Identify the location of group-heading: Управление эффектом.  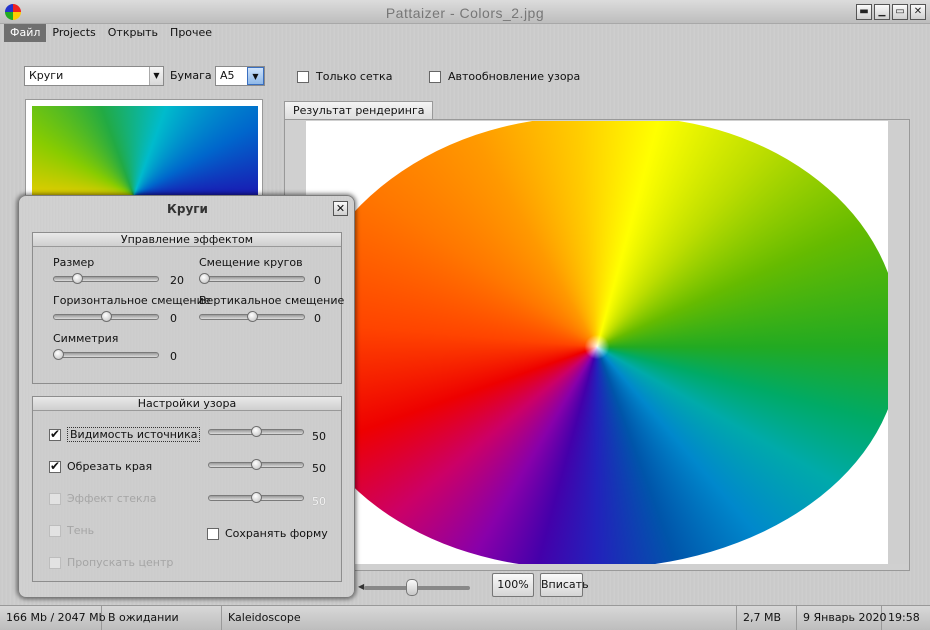
(187, 240).